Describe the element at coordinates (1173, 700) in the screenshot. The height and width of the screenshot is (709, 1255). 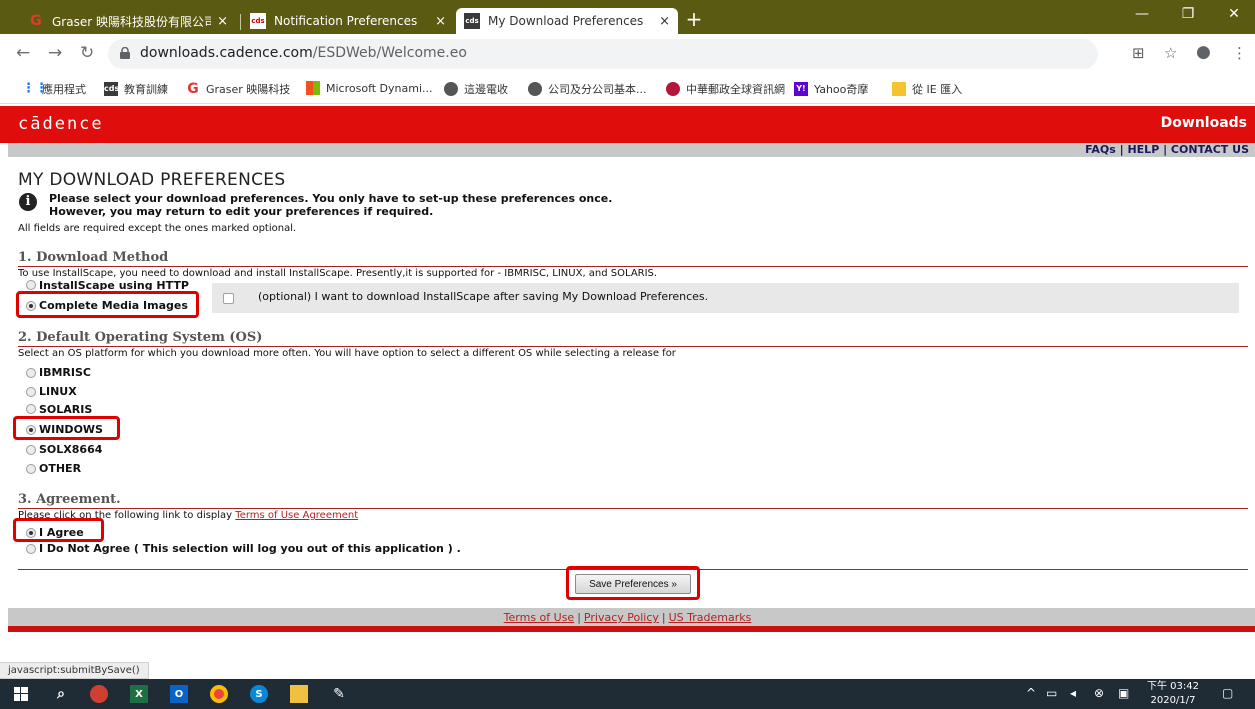
I see `clock-date: 2020/1/7` at that location.